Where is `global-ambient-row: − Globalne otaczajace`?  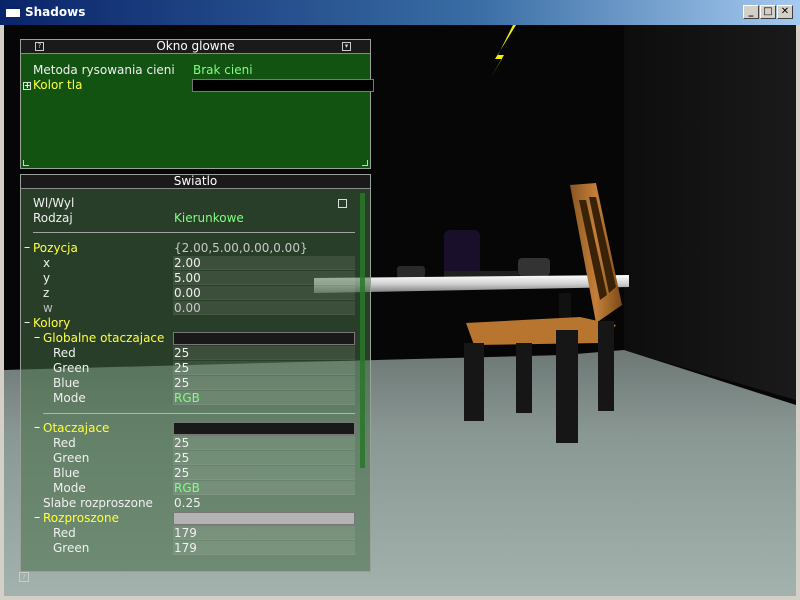
global-ambient-row: − Globalne otaczajace is located at coordinates (195, 338).